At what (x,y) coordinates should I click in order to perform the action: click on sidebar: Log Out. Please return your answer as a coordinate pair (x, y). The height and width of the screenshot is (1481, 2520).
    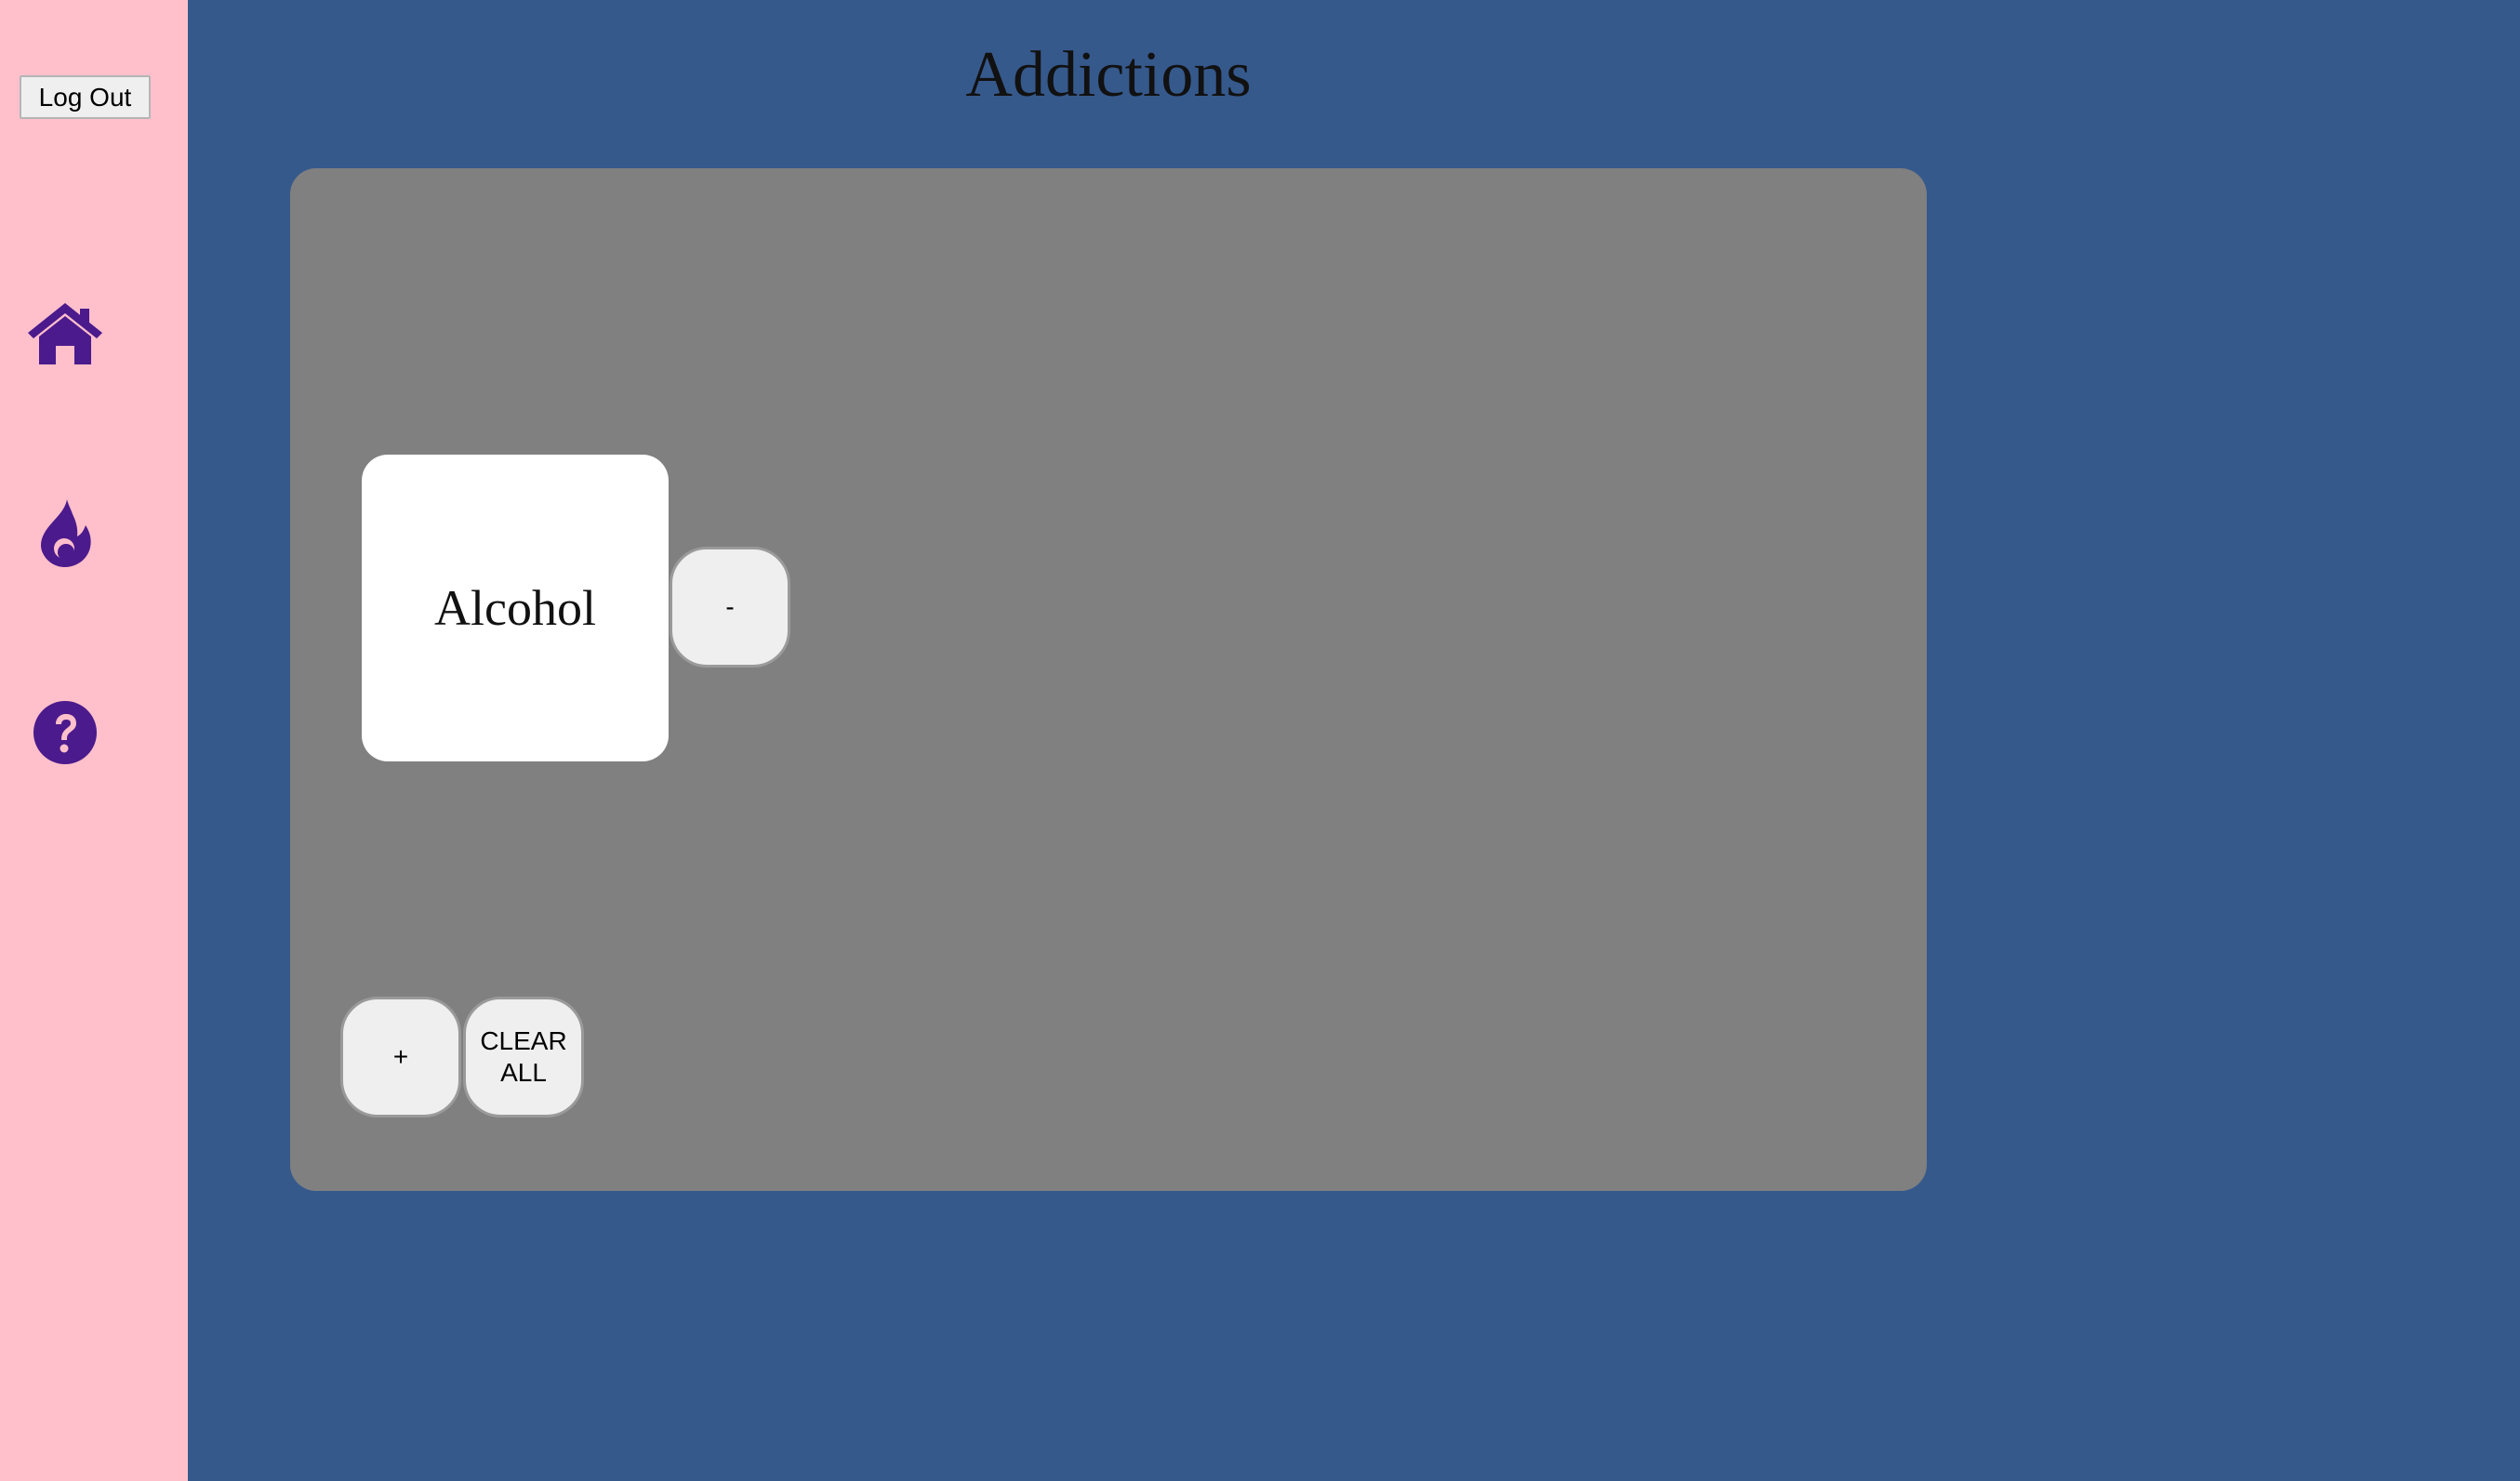
    Looking at the image, I should click on (94, 740).